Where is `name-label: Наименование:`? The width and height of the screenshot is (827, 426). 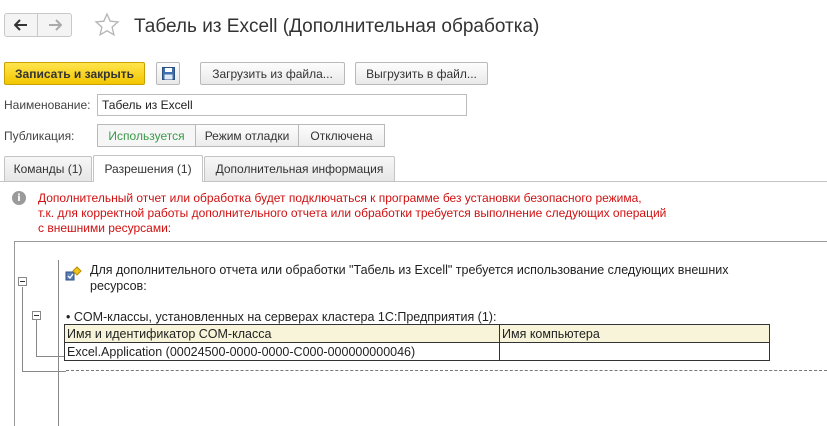
name-label: Наименование: is located at coordinates (47, 105).